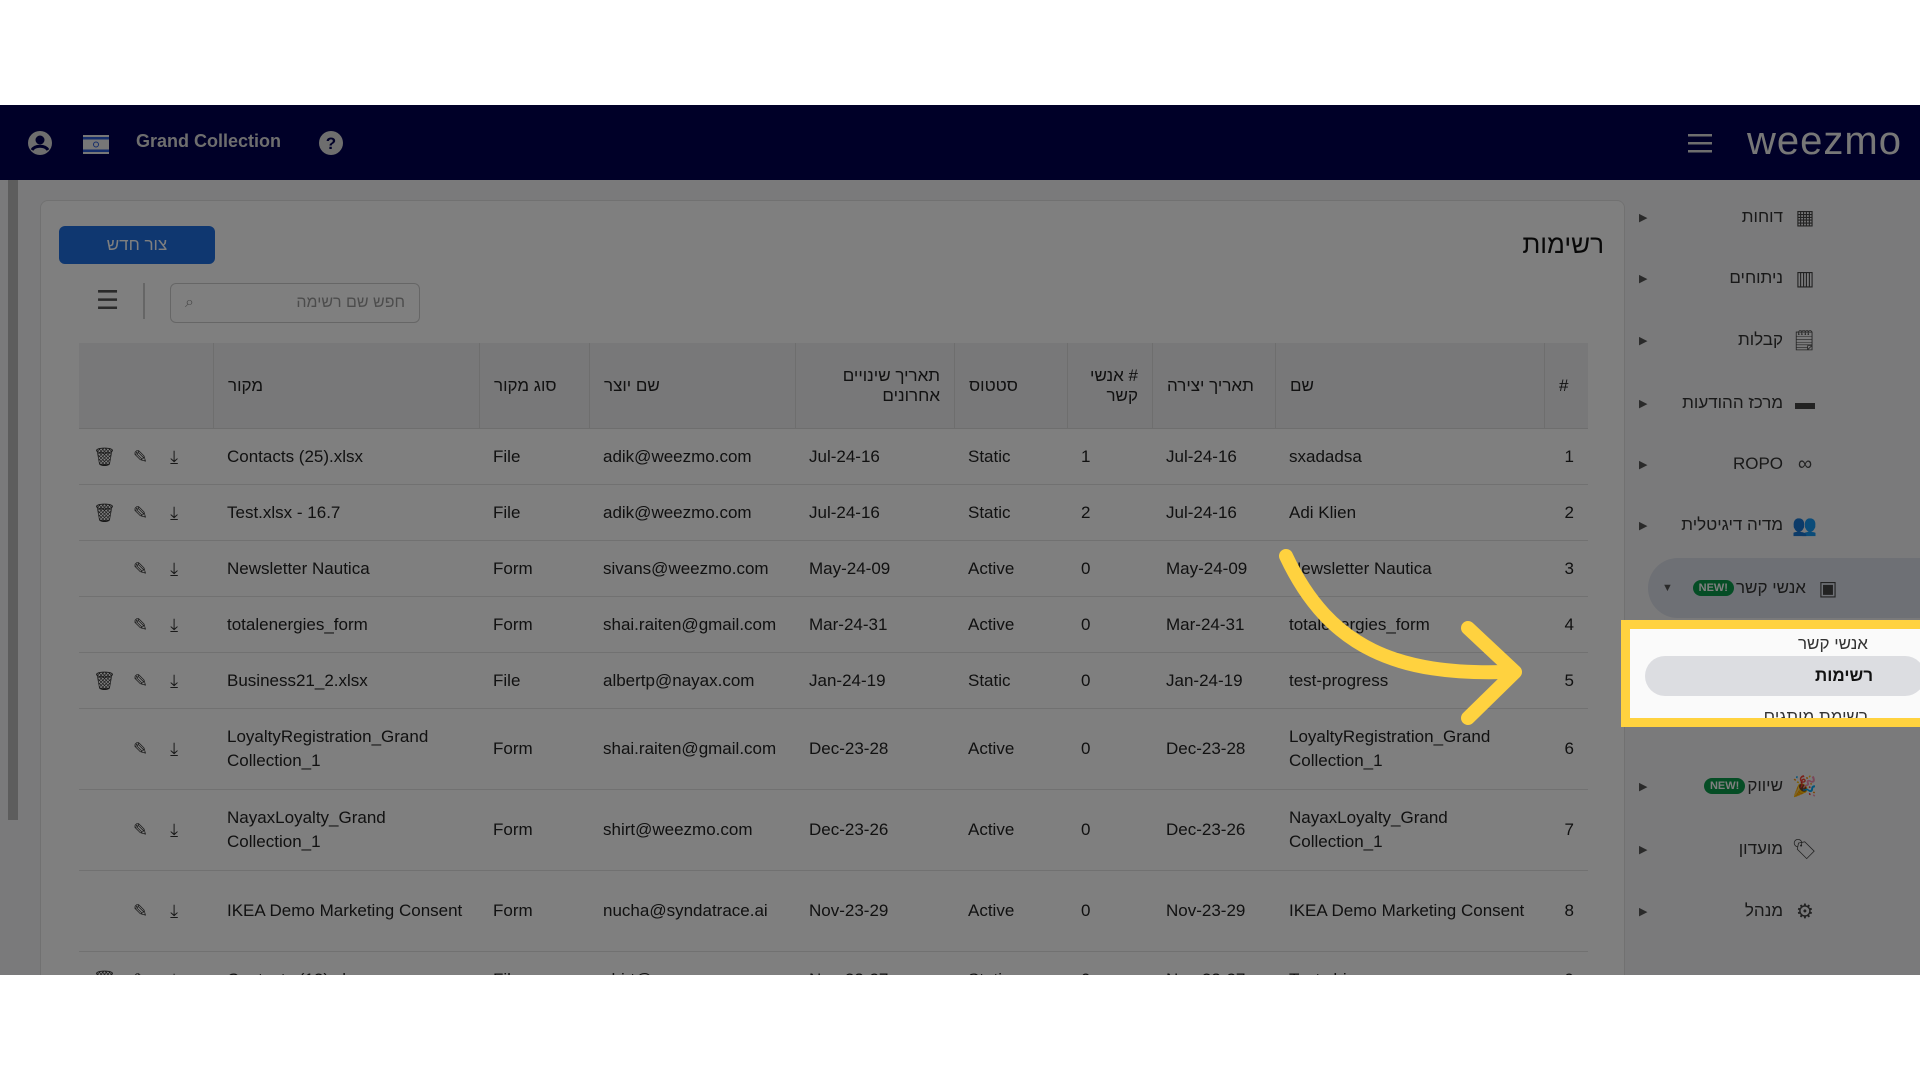  What do you see at coordinates (1782, 676) in the screenshot?
I see `submenu-lists: רשימות` at bounding box center [1782, 676].